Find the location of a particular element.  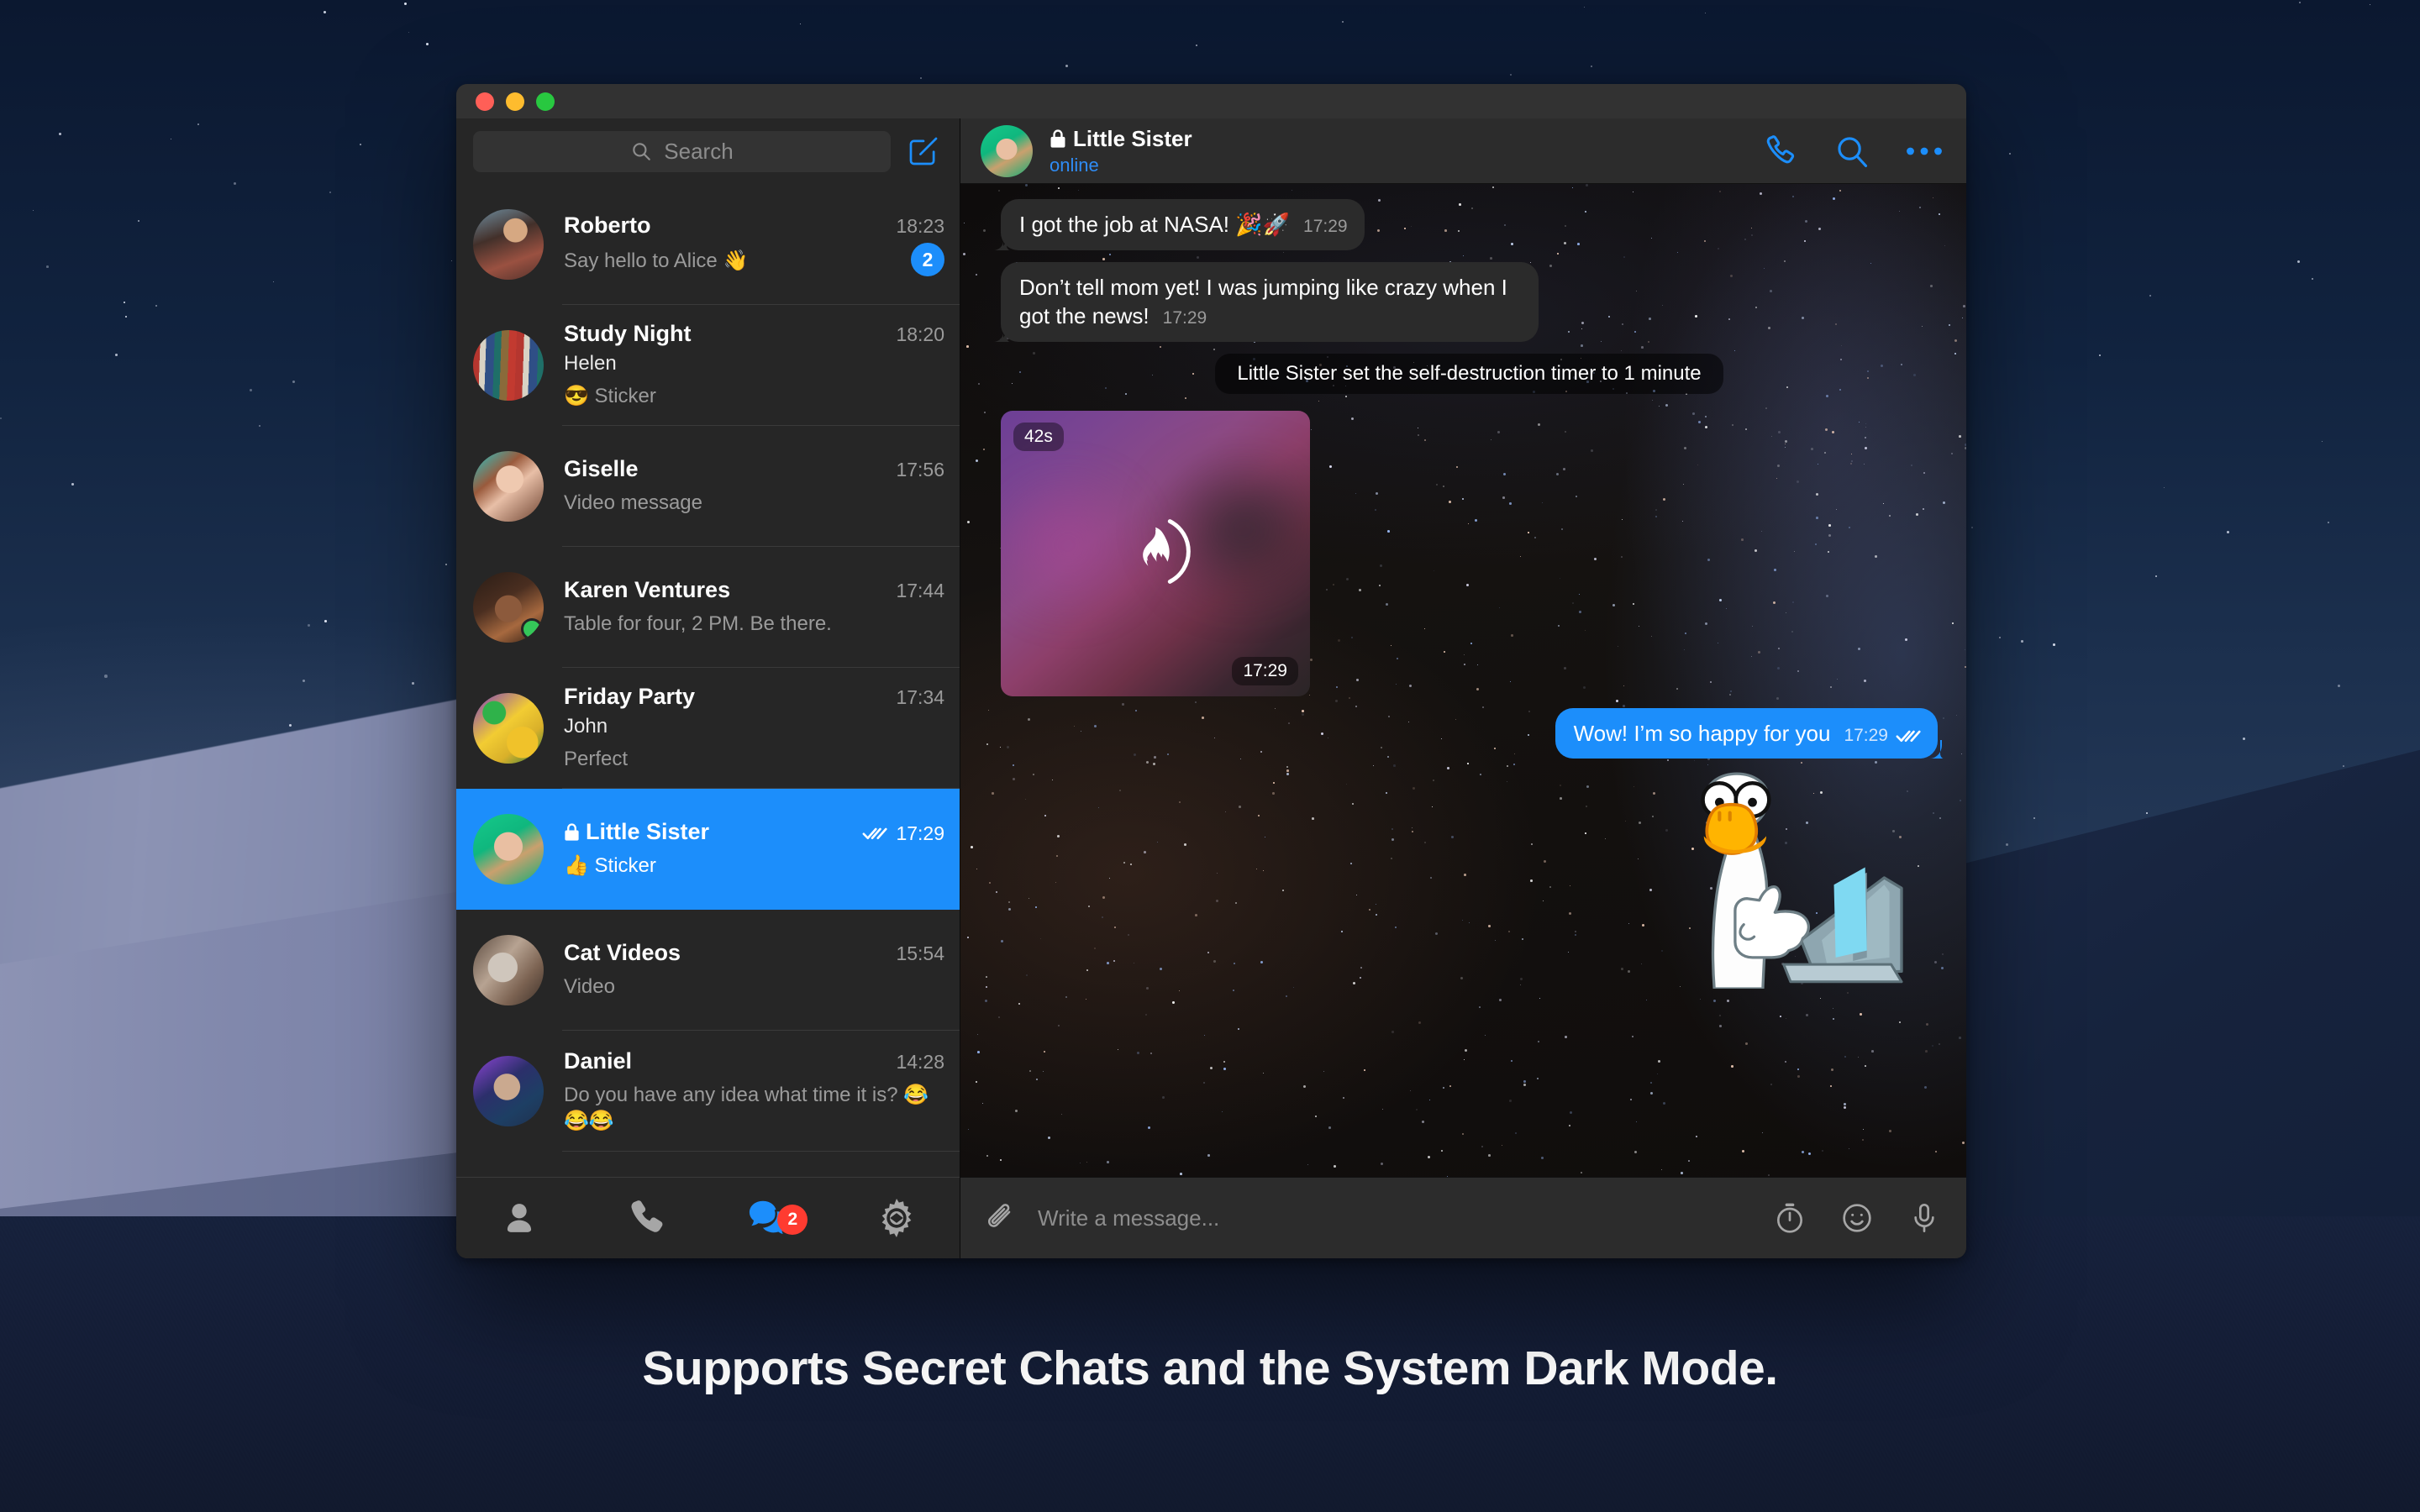

chat-name-text: Friday Party is located at coordinates (630, 697).